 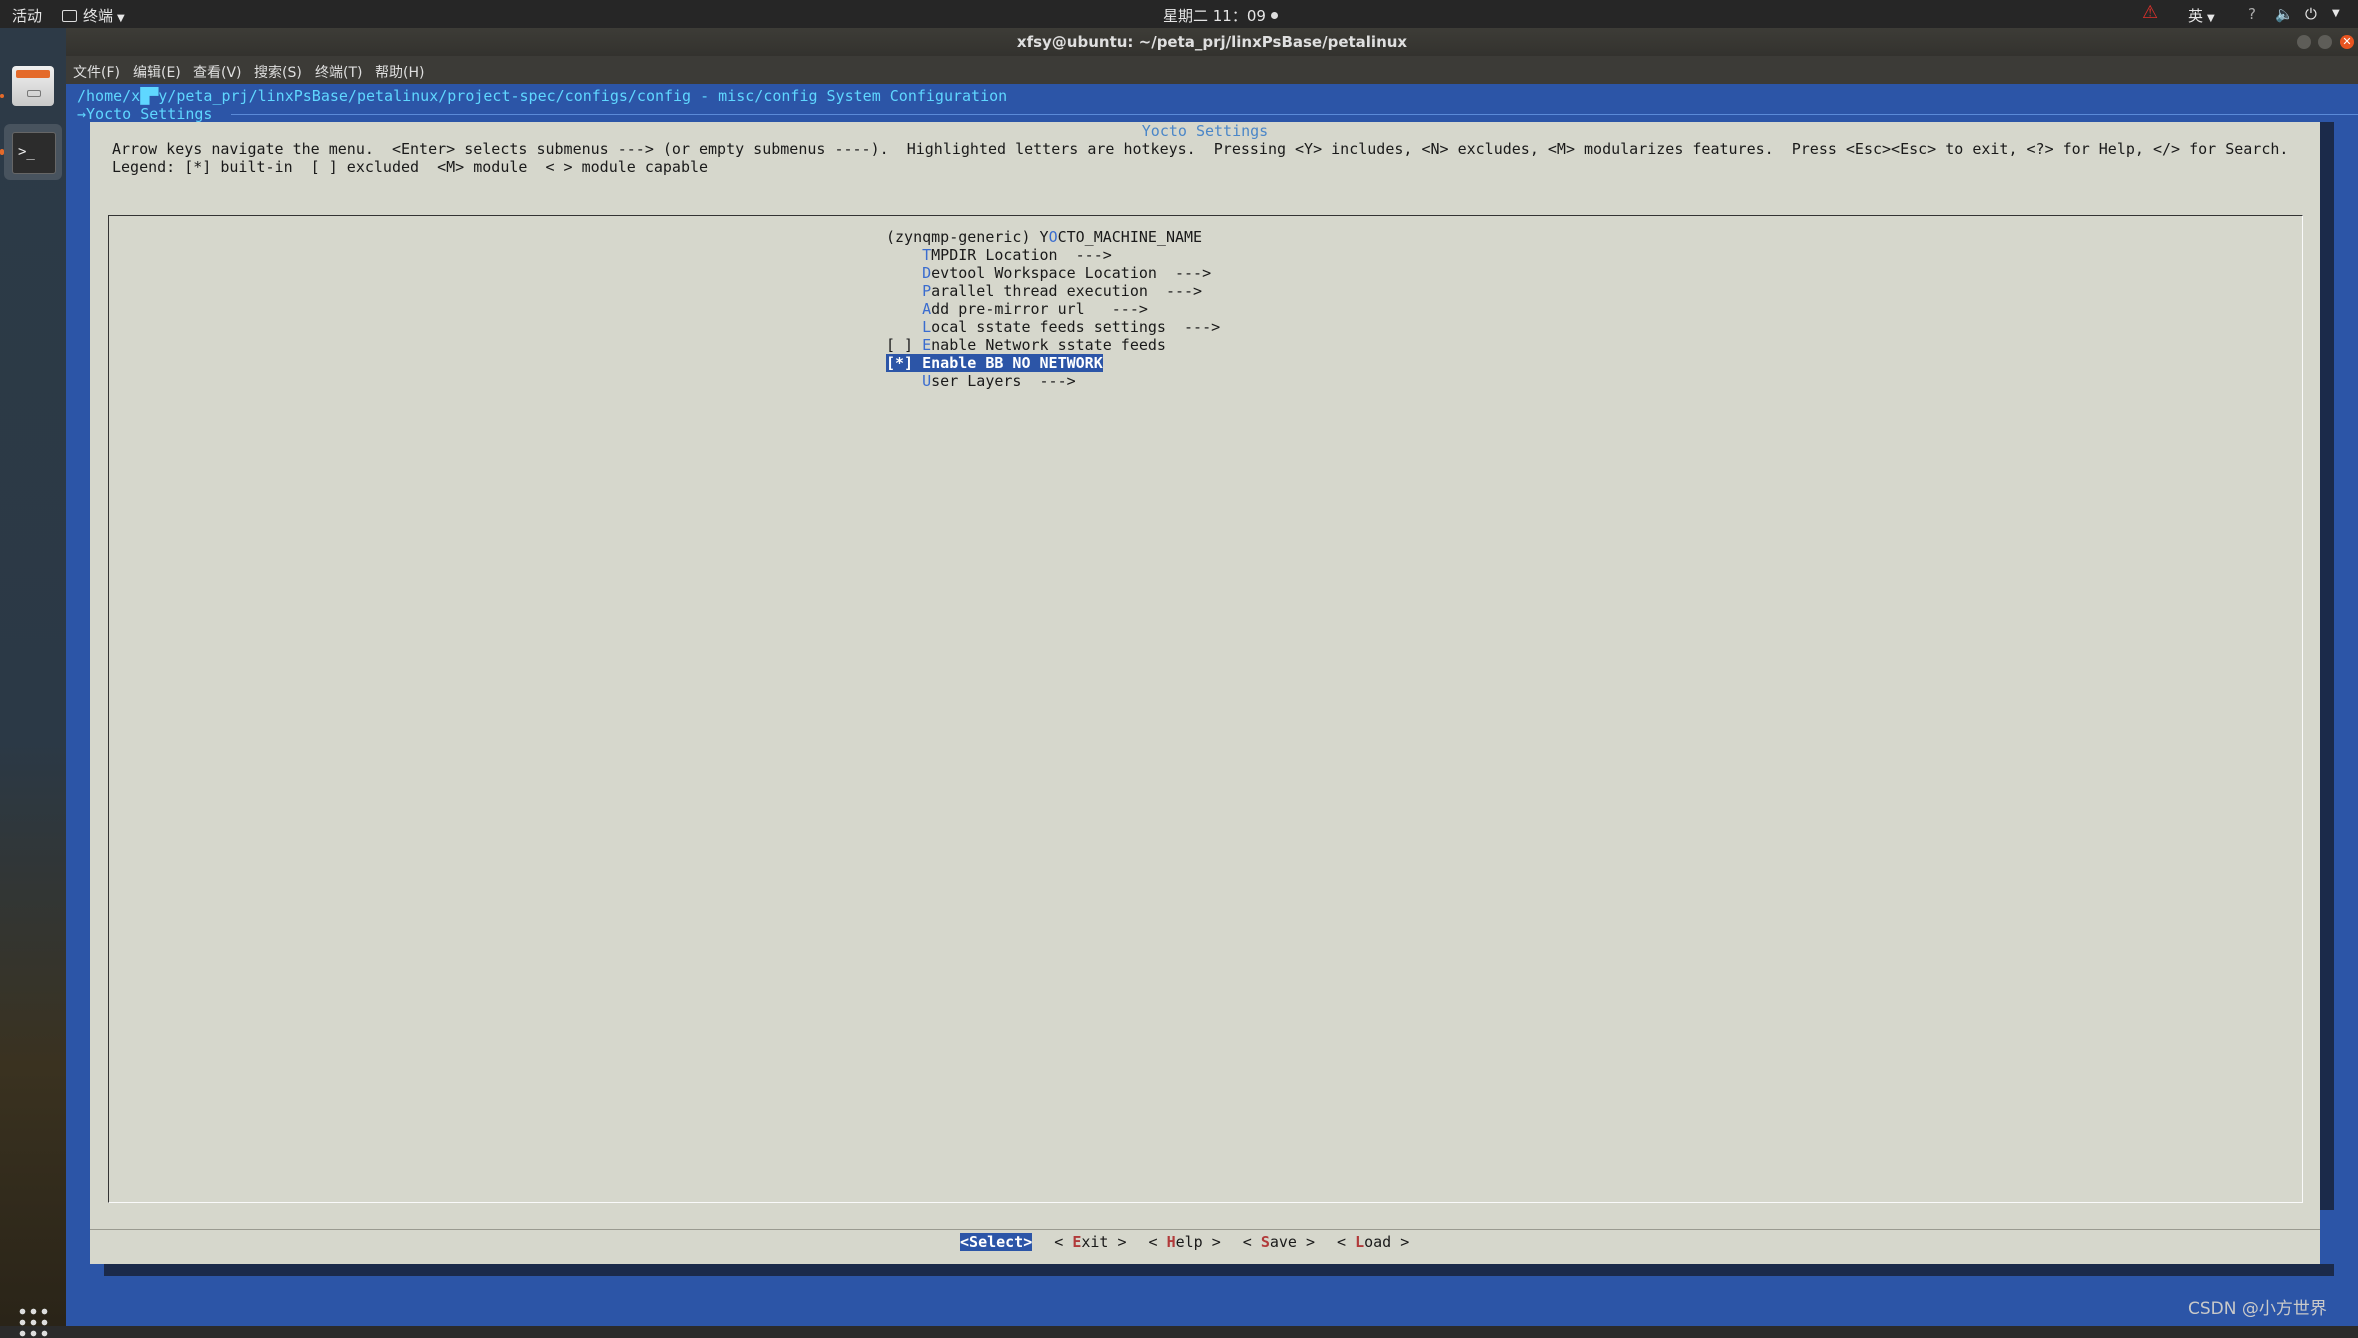 I want to click on menu-item-network-sstate-checkbox: [ ] Enable Network sstate feeds, so click(x=1053, y=345).